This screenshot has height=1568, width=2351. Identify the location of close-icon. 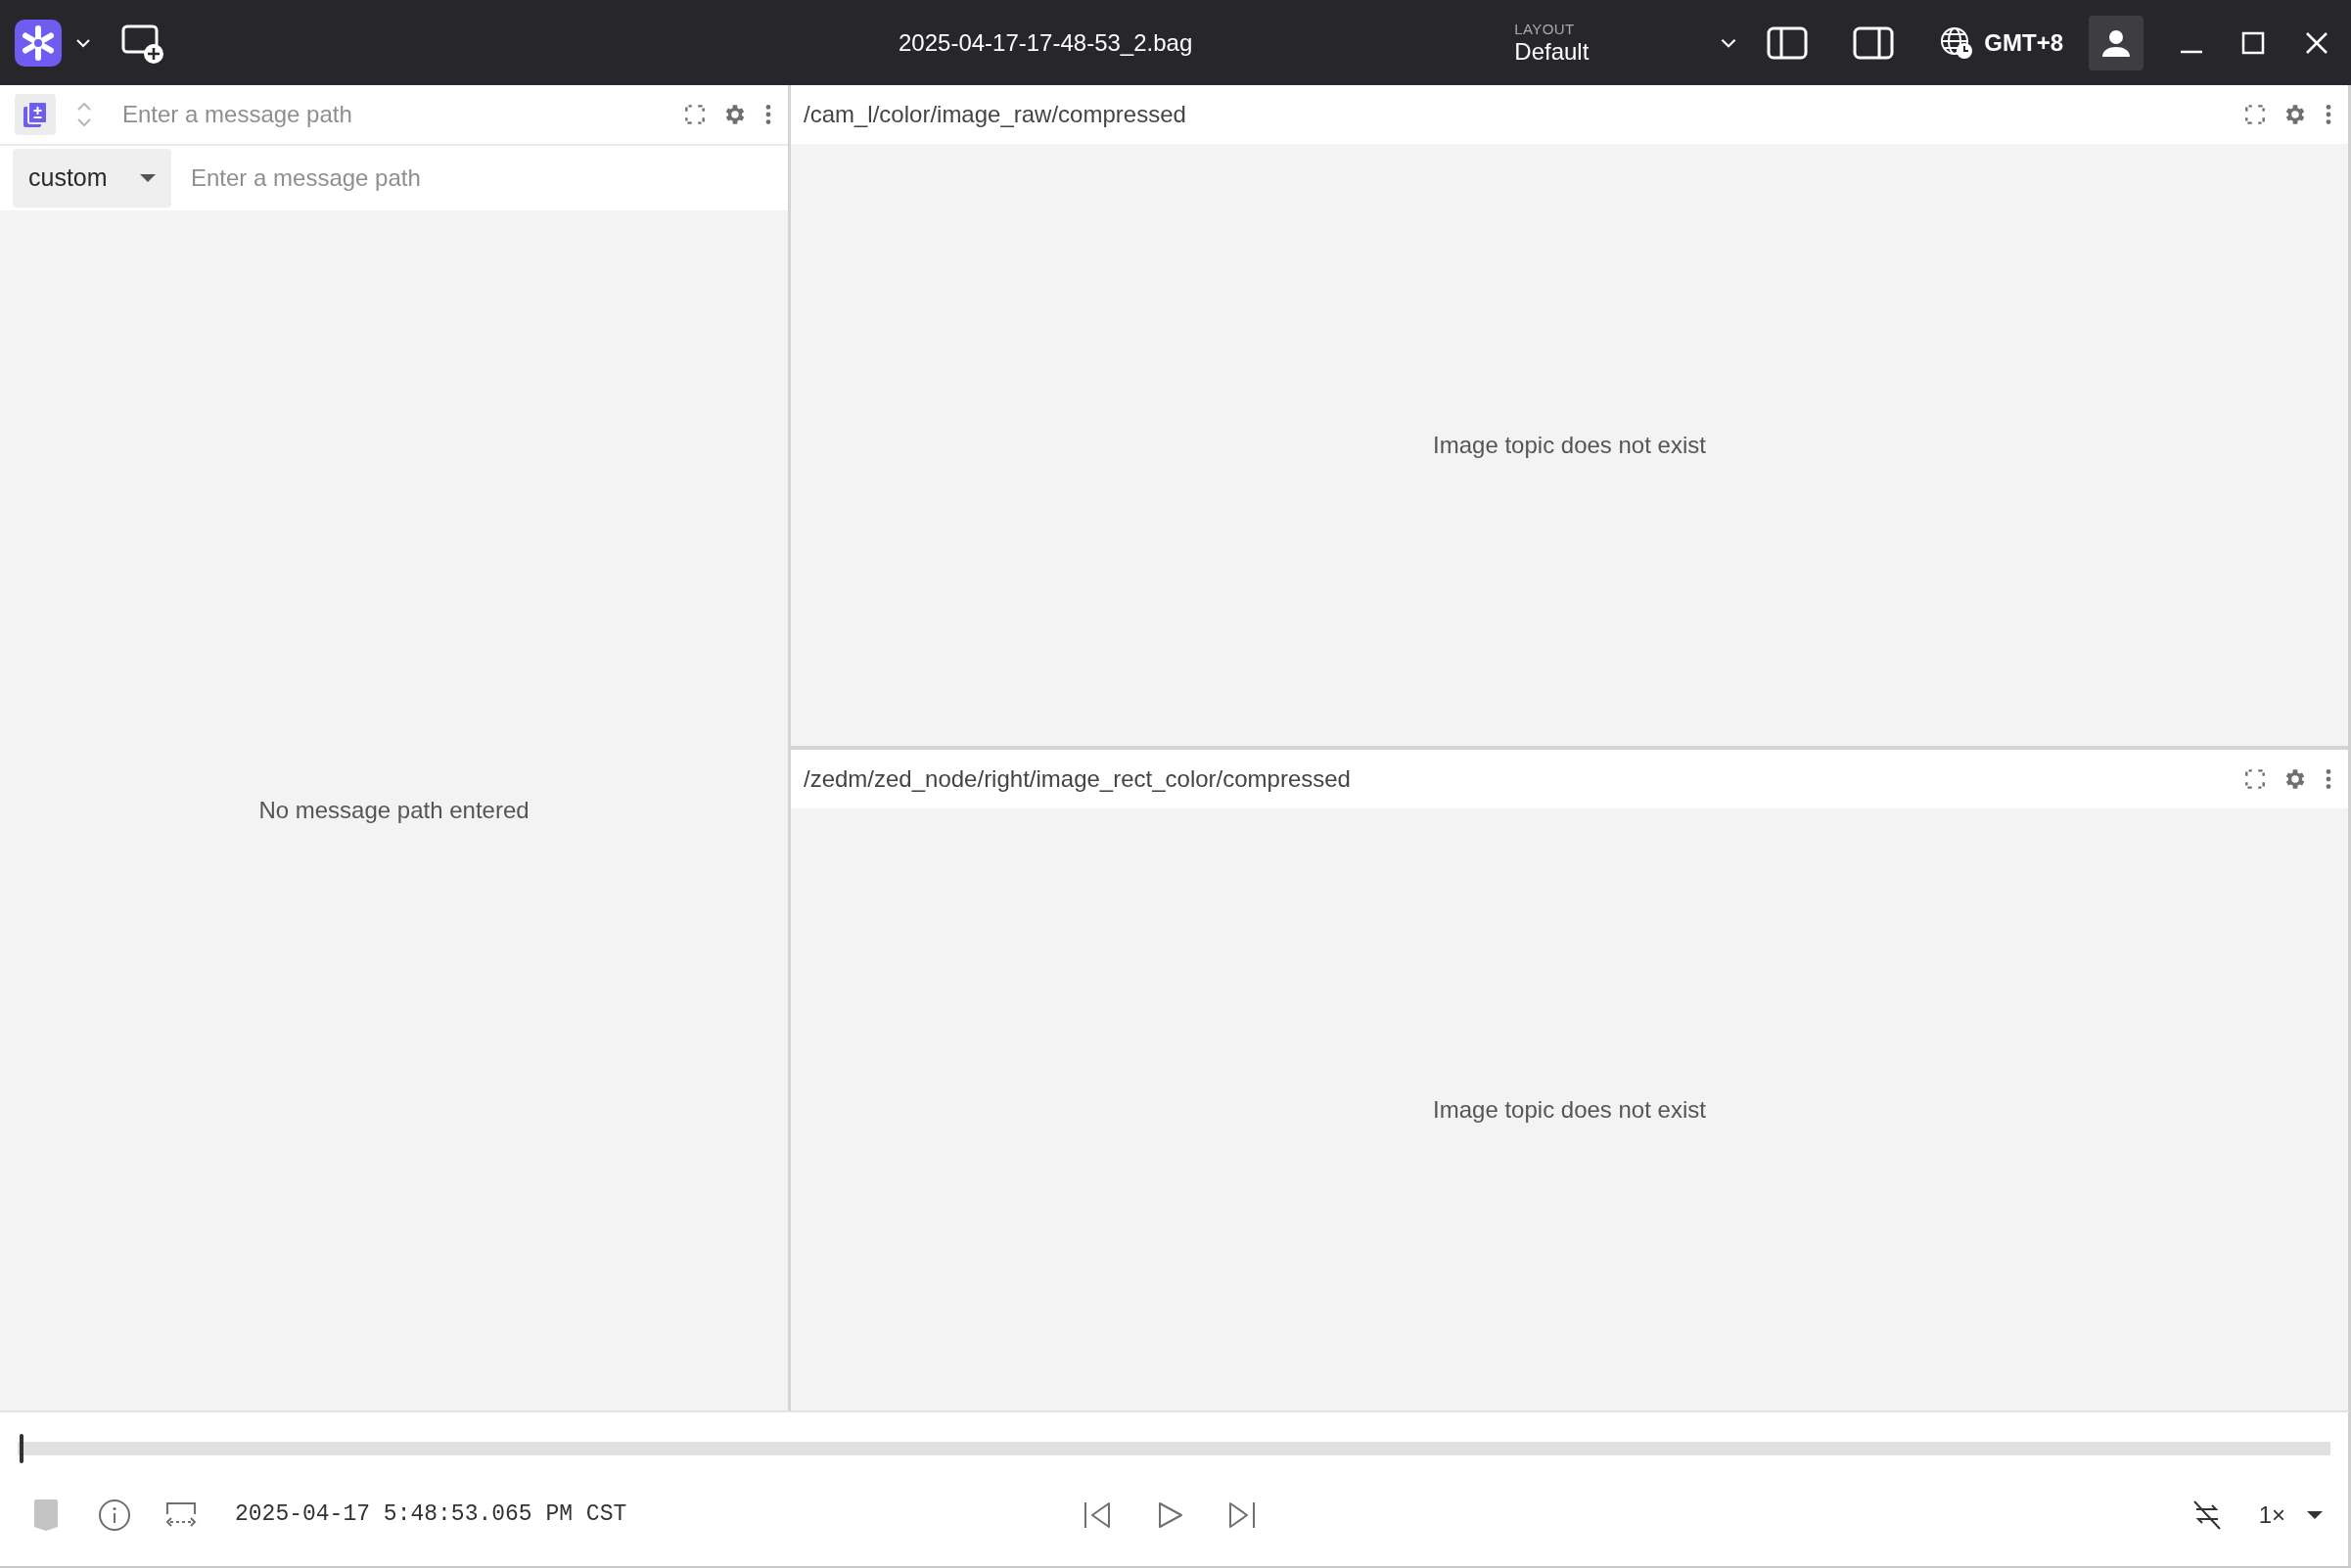
(2316, 42).